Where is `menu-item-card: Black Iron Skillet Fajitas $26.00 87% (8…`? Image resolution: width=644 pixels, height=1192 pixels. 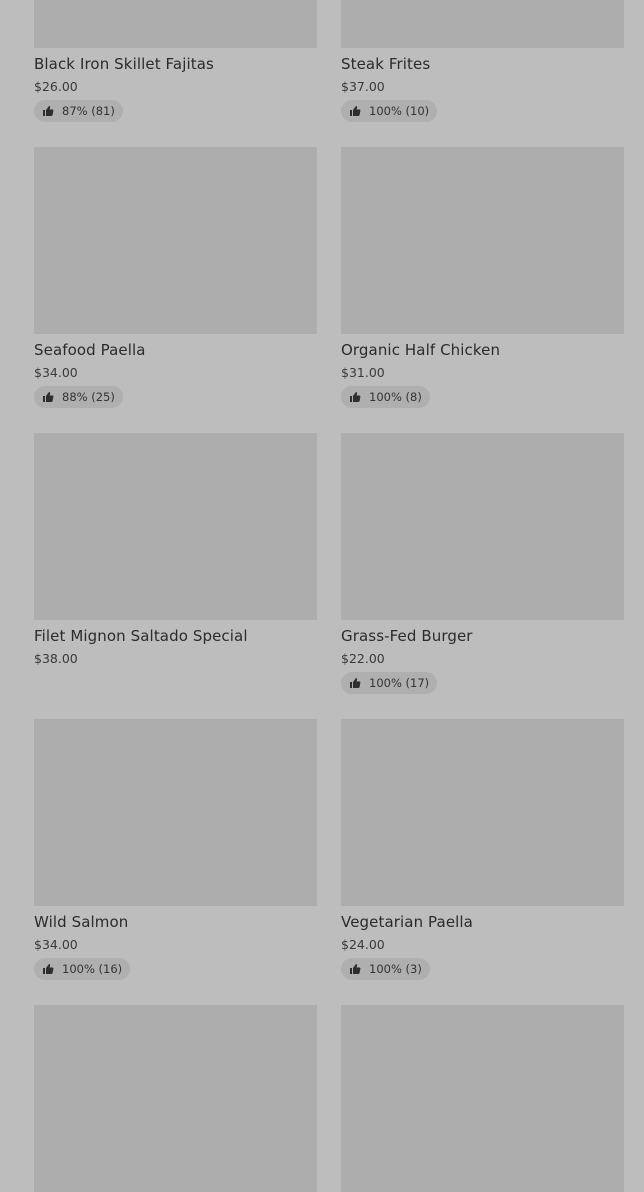
menu-item-card: Black Iron Skillet Fajitas $26.00 87% (8… is located at coordinates (175, 65).